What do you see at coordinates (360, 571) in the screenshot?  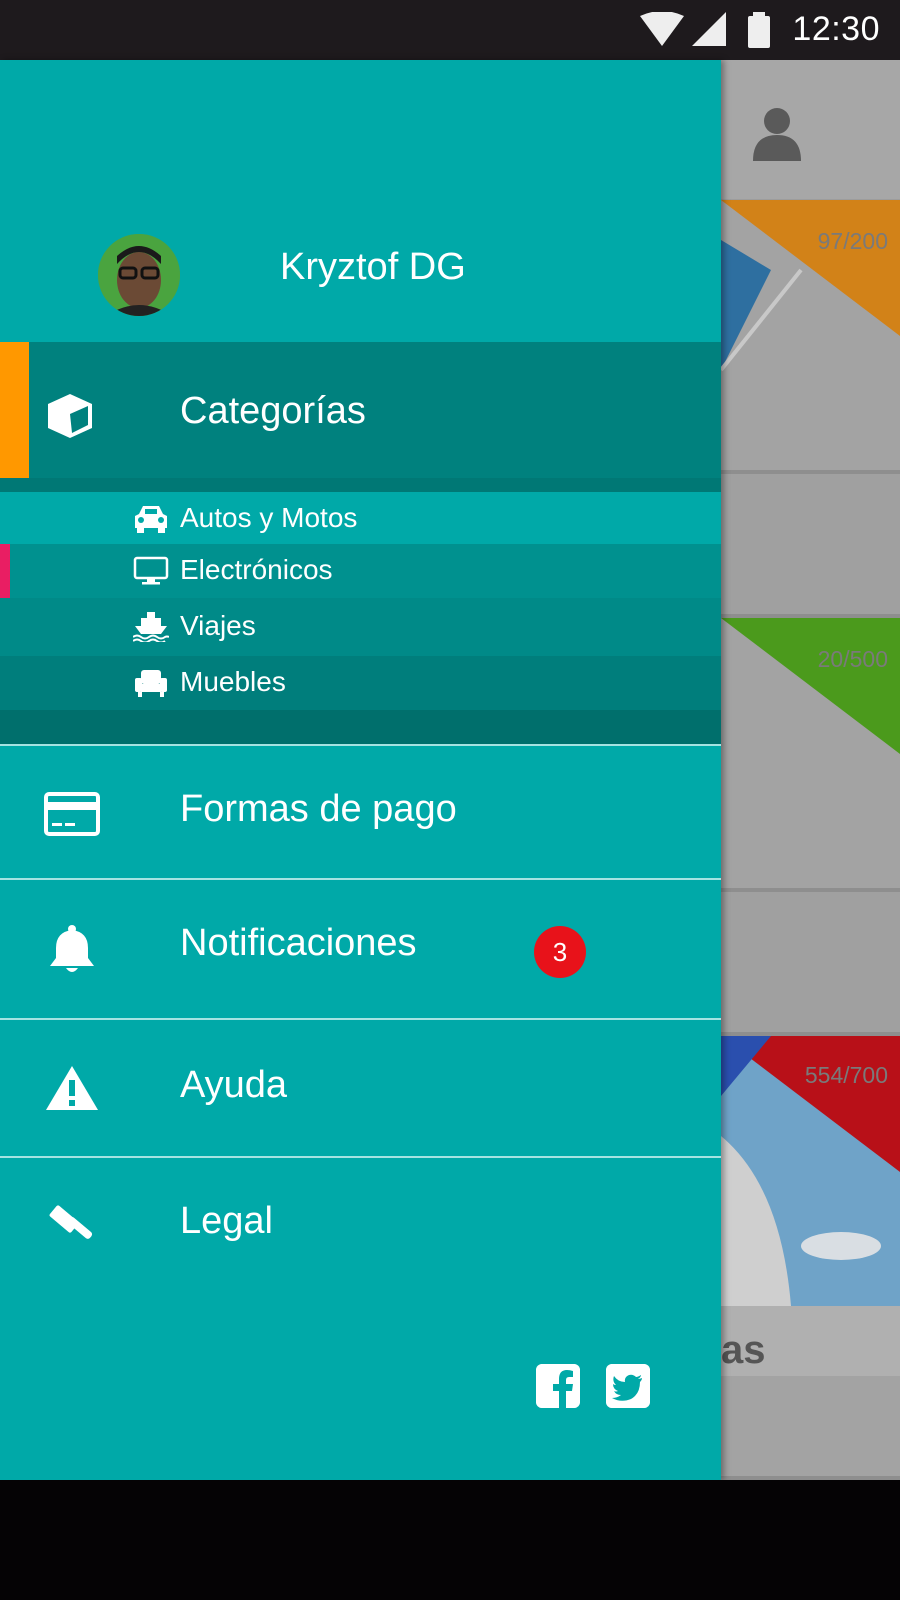 I see `subcategory-electronicos: Electrónicos` at bounding box center [360, 571].